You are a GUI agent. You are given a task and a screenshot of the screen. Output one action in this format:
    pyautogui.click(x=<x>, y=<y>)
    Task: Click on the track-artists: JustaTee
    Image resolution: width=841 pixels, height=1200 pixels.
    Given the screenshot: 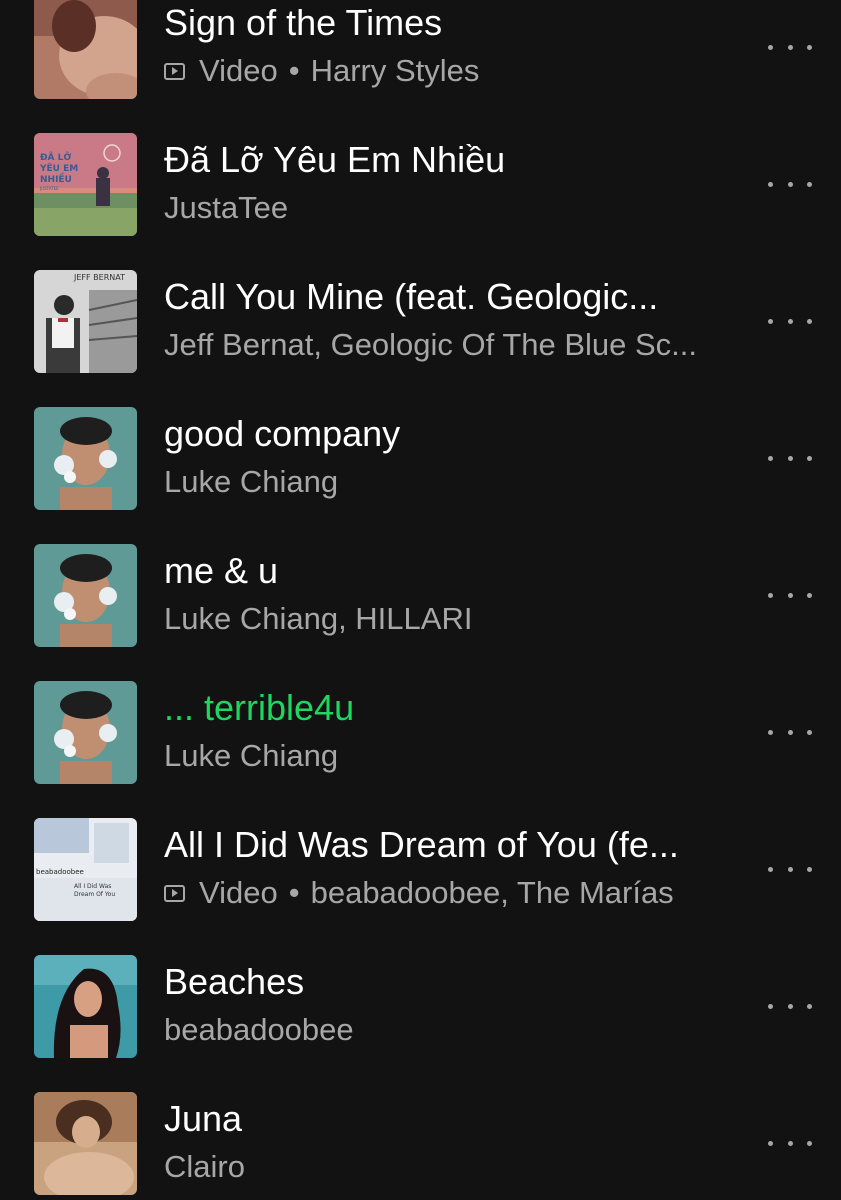 What is the action you would take?
    pyautogui.click(x=226, y=207)
    